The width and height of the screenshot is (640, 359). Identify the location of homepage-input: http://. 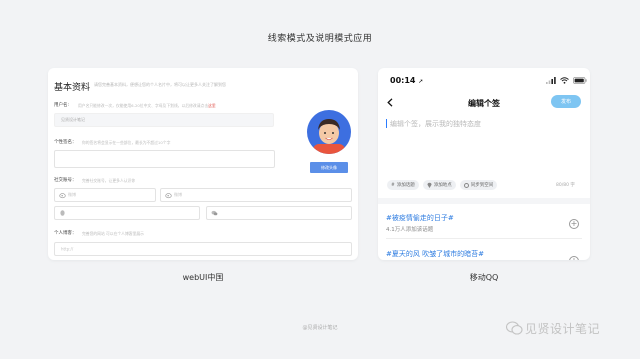
(203, 249).